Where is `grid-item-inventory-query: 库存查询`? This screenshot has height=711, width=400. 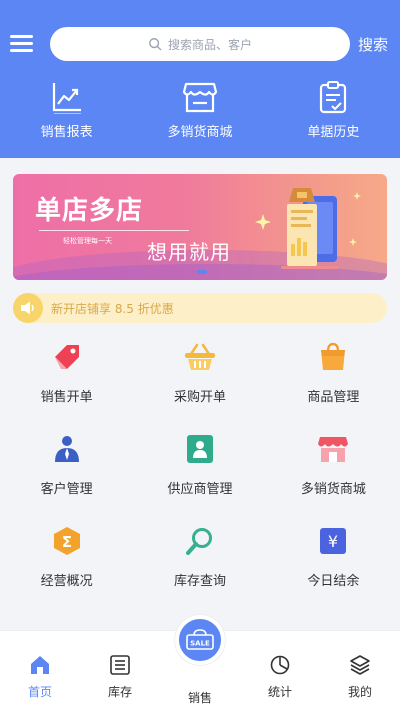 grid-item-inventory-query: 库存查询 is located at coordinates (199, 570).